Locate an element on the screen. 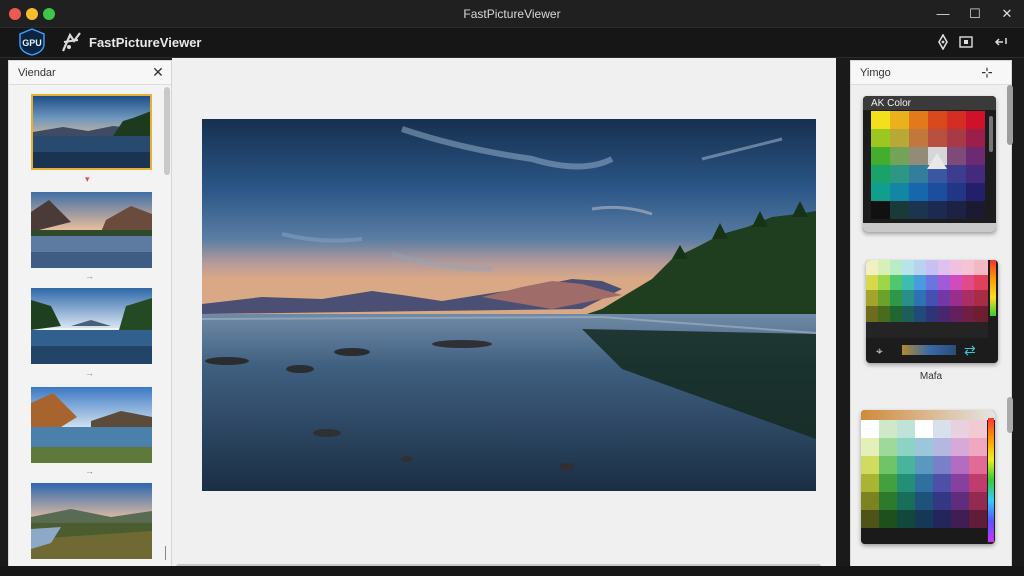 The width and height of the screenshot is (1024, 576). minimize-icon: — is located at coordinates (943, 14).